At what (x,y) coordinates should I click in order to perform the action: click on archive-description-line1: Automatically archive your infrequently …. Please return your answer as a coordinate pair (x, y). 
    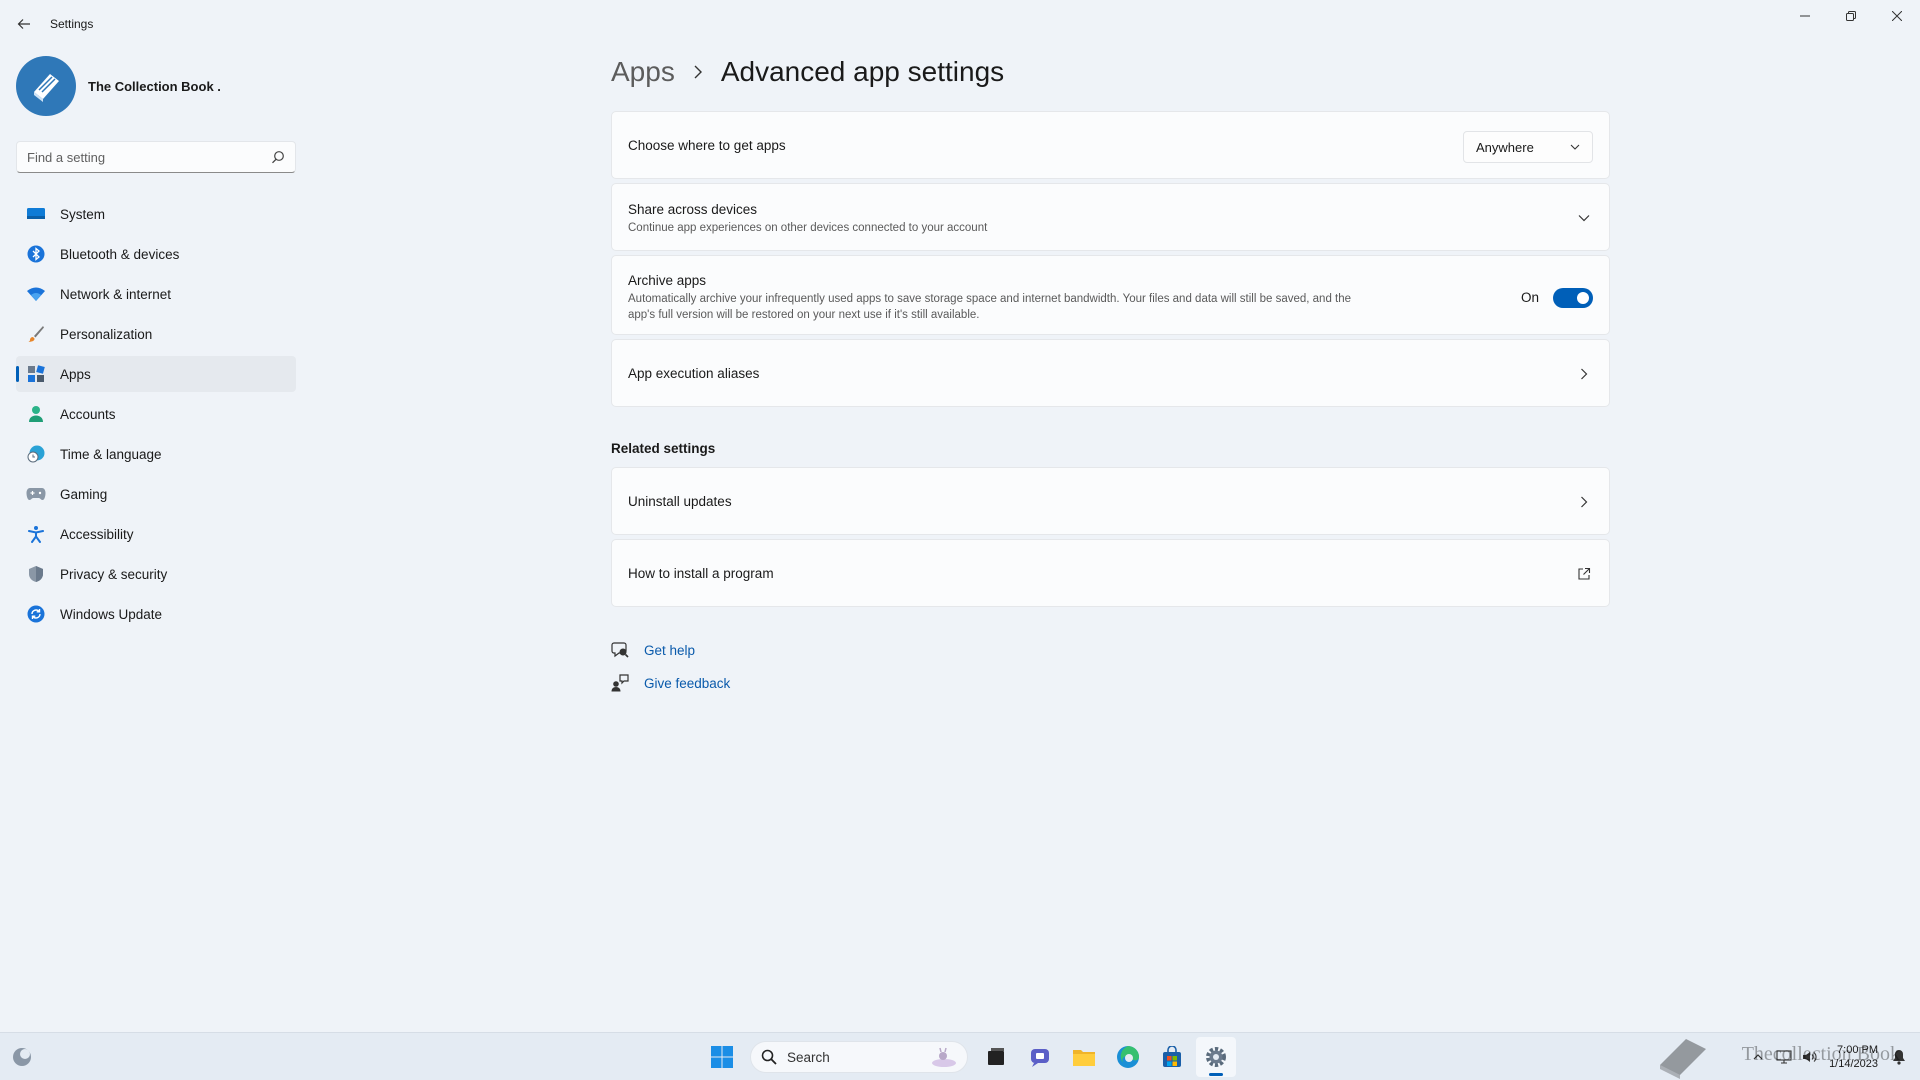
    Looking at the image, I should click on (990, 299).